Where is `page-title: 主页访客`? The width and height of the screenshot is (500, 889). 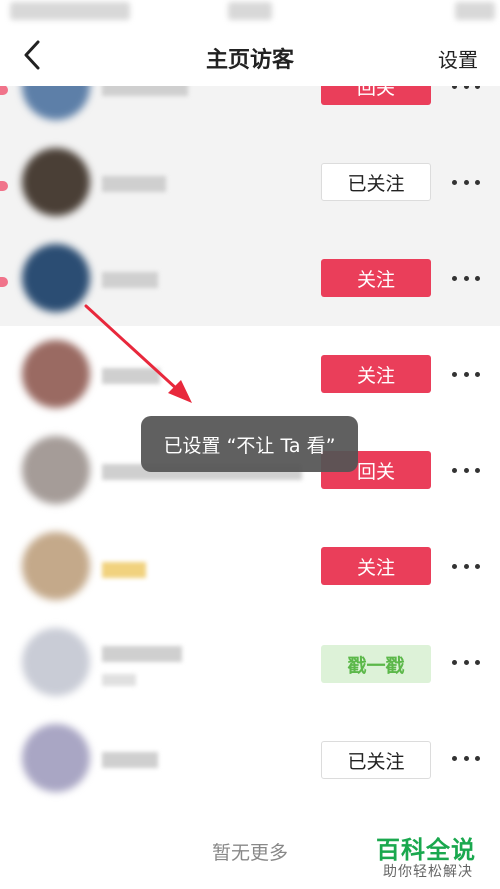
page-title: 主页访客 is located at coordinates (249, 60).